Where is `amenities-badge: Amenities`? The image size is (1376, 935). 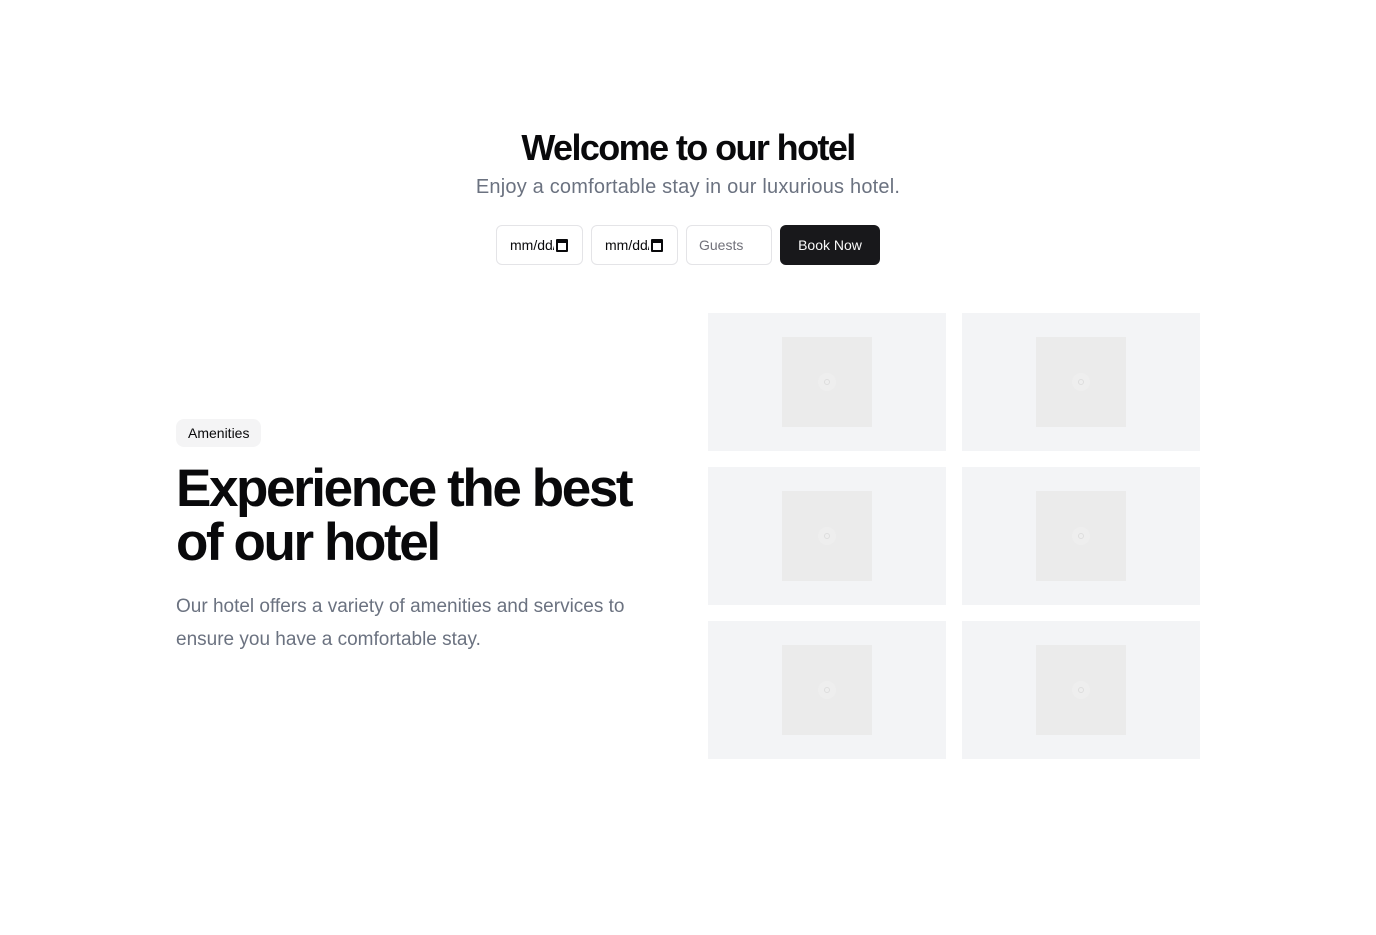 amenities-badge: Amenities is located at coordinates (219, 433).